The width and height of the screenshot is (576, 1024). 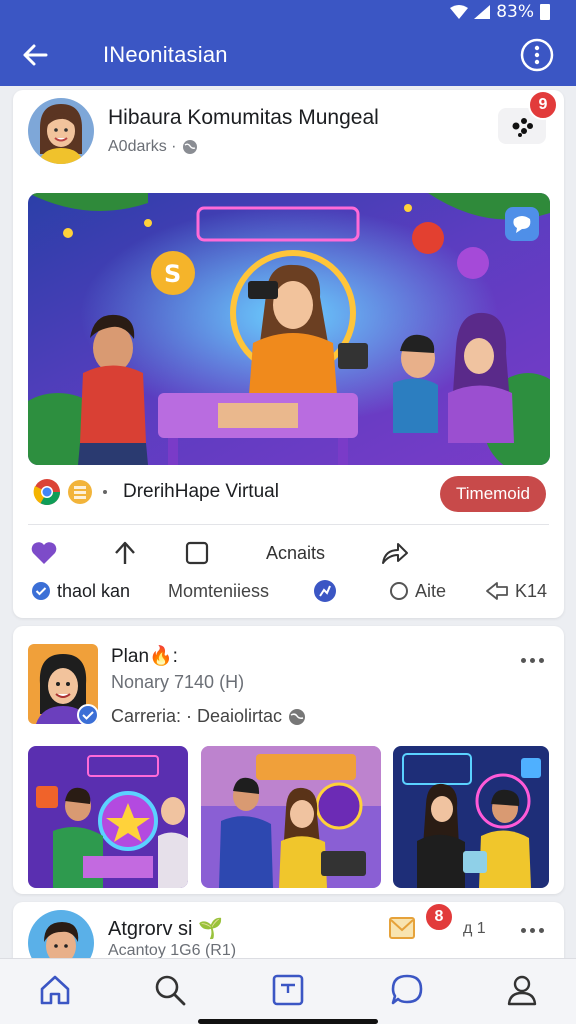 I want to click on post-title: Plan🔥:, so click(x=144, y=656).